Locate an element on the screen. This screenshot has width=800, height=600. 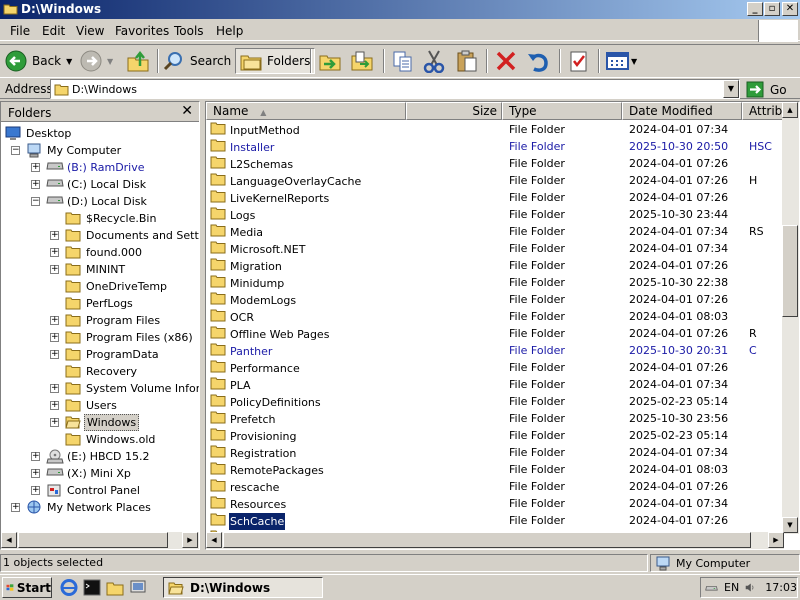
scroll-left-icon: ◀ is located at coordinates (9, 540).